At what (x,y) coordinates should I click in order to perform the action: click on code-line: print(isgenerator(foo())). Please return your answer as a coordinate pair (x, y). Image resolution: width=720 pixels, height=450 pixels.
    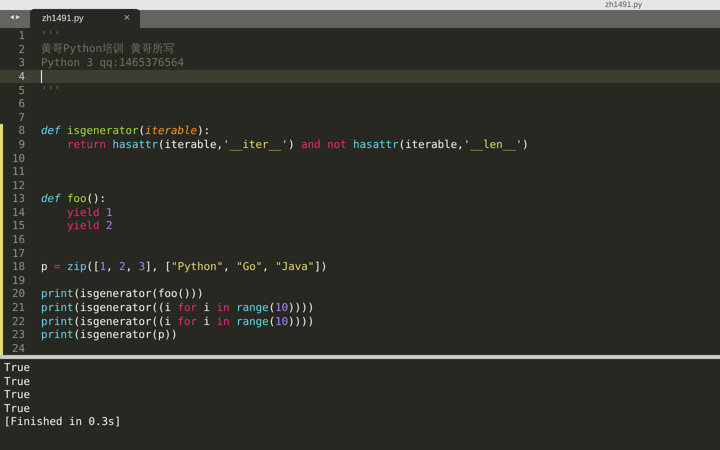
    Looking at the image, I should click on (122, 293).